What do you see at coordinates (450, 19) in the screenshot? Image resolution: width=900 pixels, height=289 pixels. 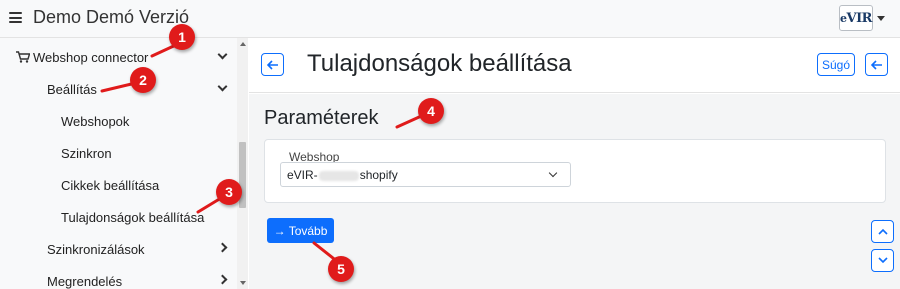 I see `top-navbar: Demo Demó Verzió e VIR` at bounding box center [450, 19].